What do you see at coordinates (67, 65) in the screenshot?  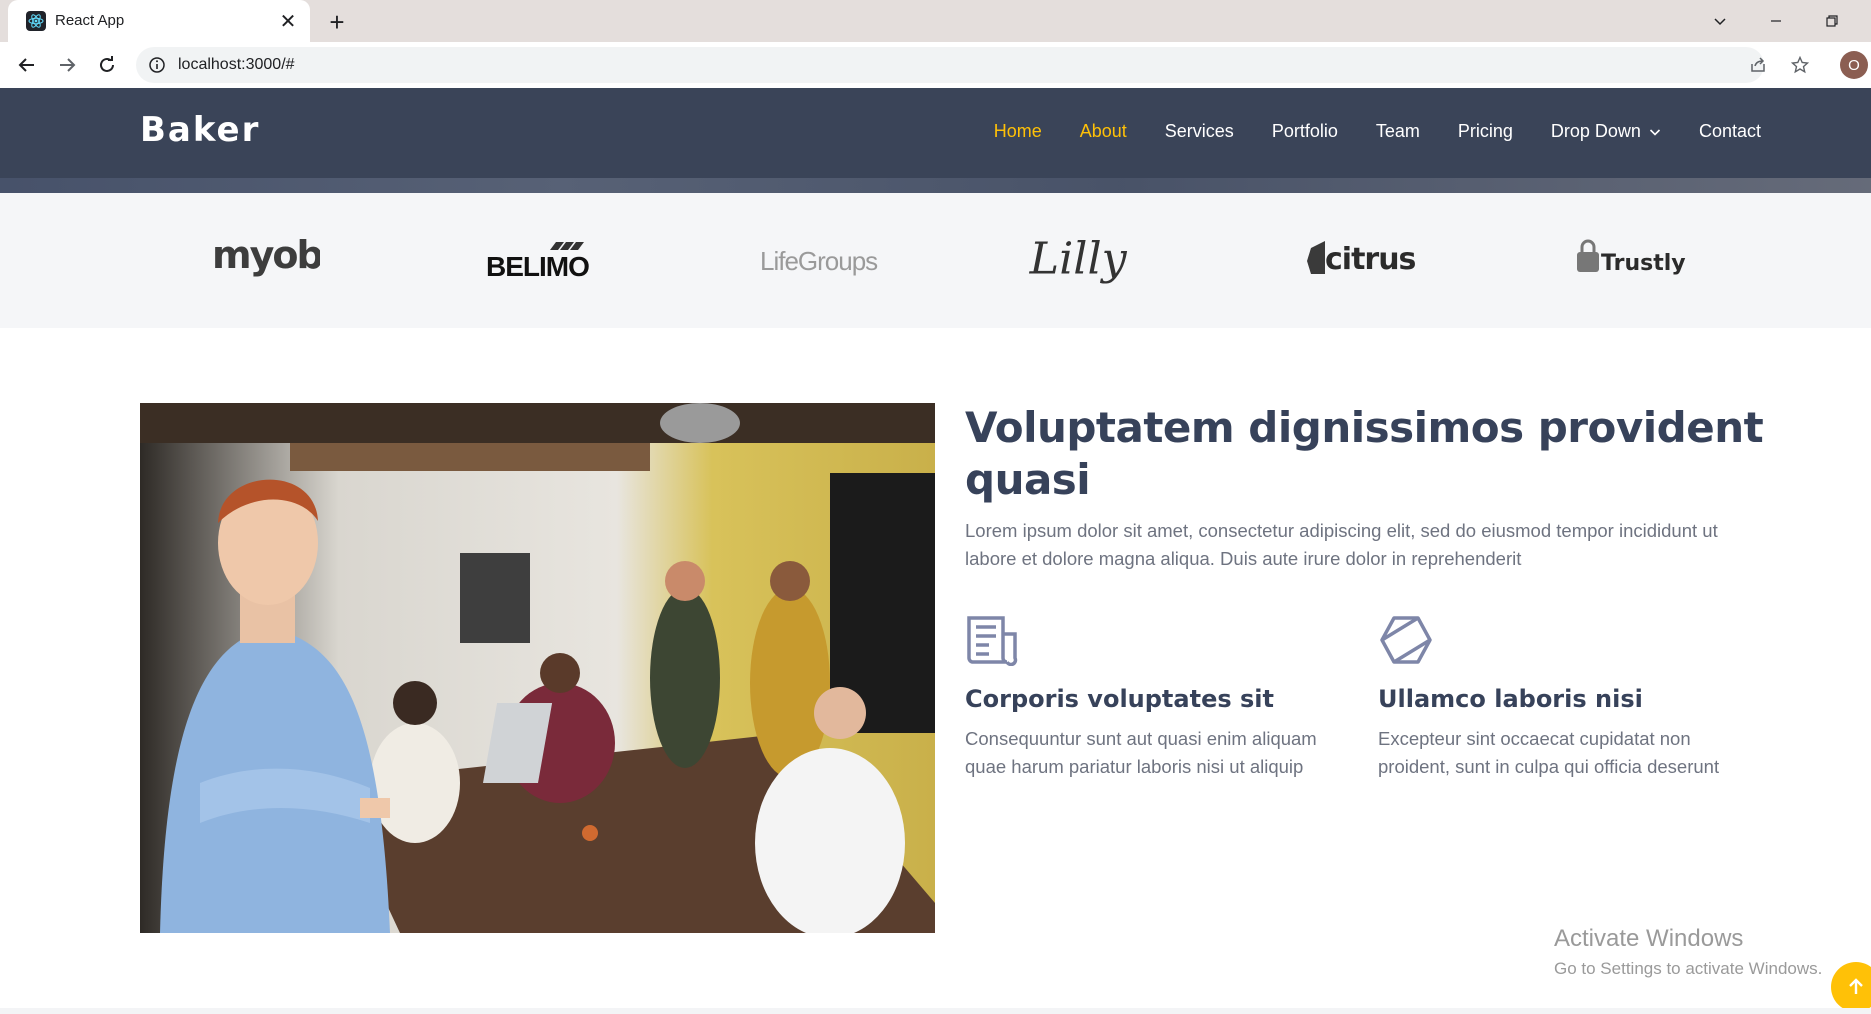 I see `forward-arrow-icon` at bounding box center [67, 65].